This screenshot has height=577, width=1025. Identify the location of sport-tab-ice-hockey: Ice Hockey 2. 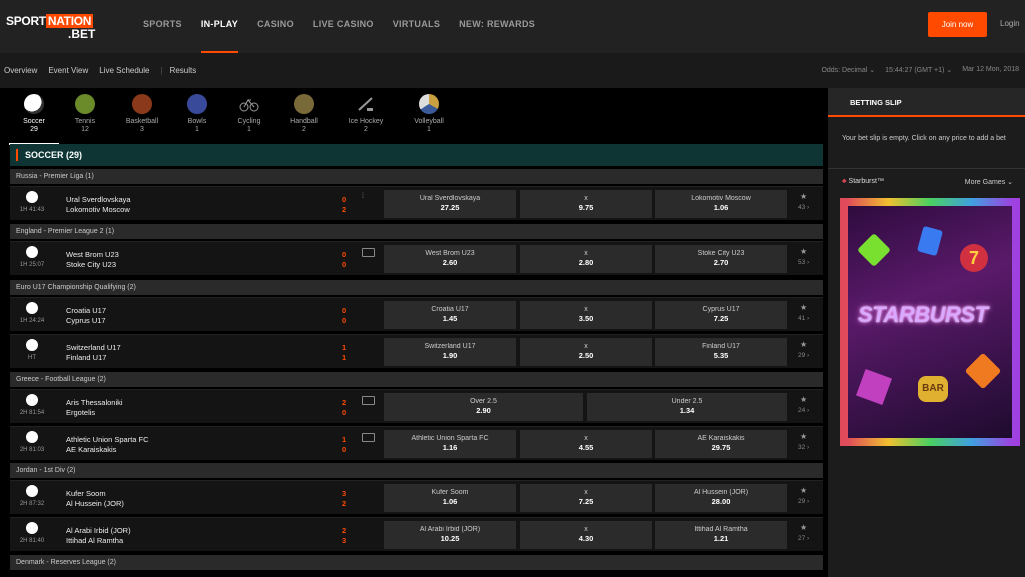
(366, 114).